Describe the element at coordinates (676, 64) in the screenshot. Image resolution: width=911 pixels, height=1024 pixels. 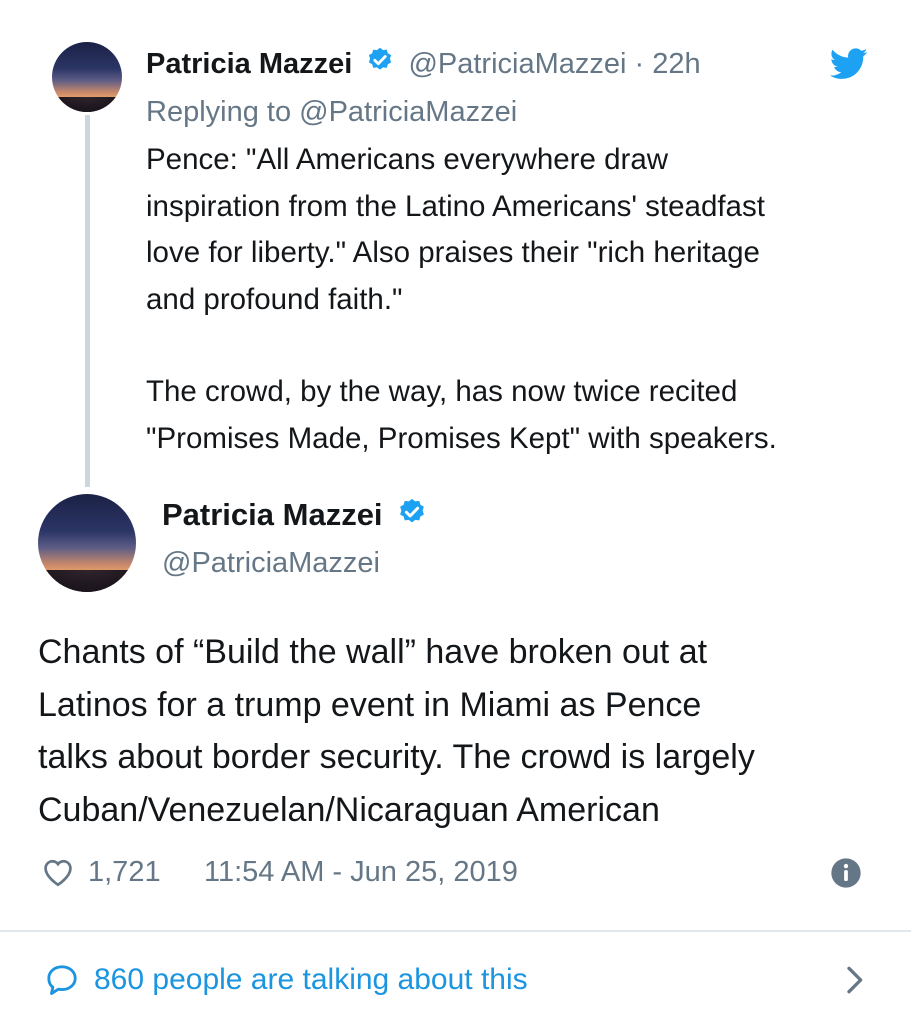
I see `tweet-time: 22h` at that location.